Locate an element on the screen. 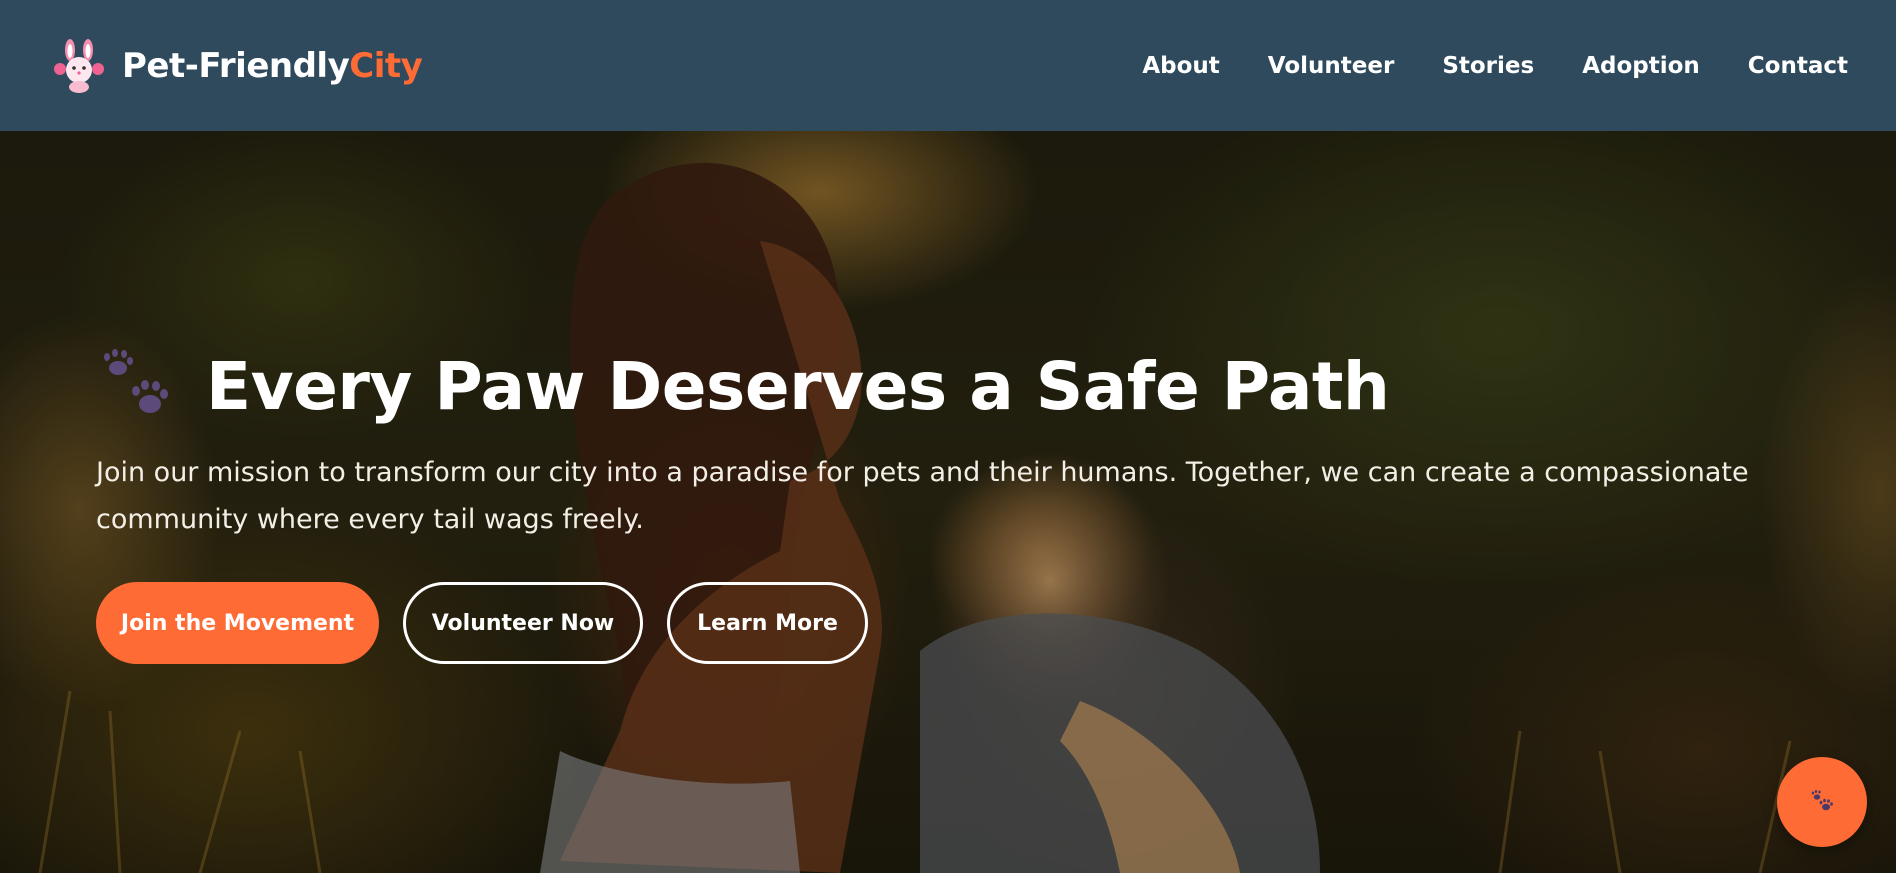 The width and height of the screenshot is (1896, 873). paw-icon is located at coordinates (1822, 800).